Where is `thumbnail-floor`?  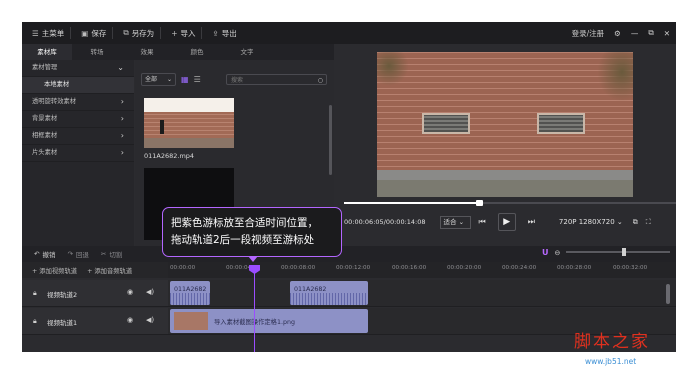
thumbnail-floor is located at coordinates (189, 143).